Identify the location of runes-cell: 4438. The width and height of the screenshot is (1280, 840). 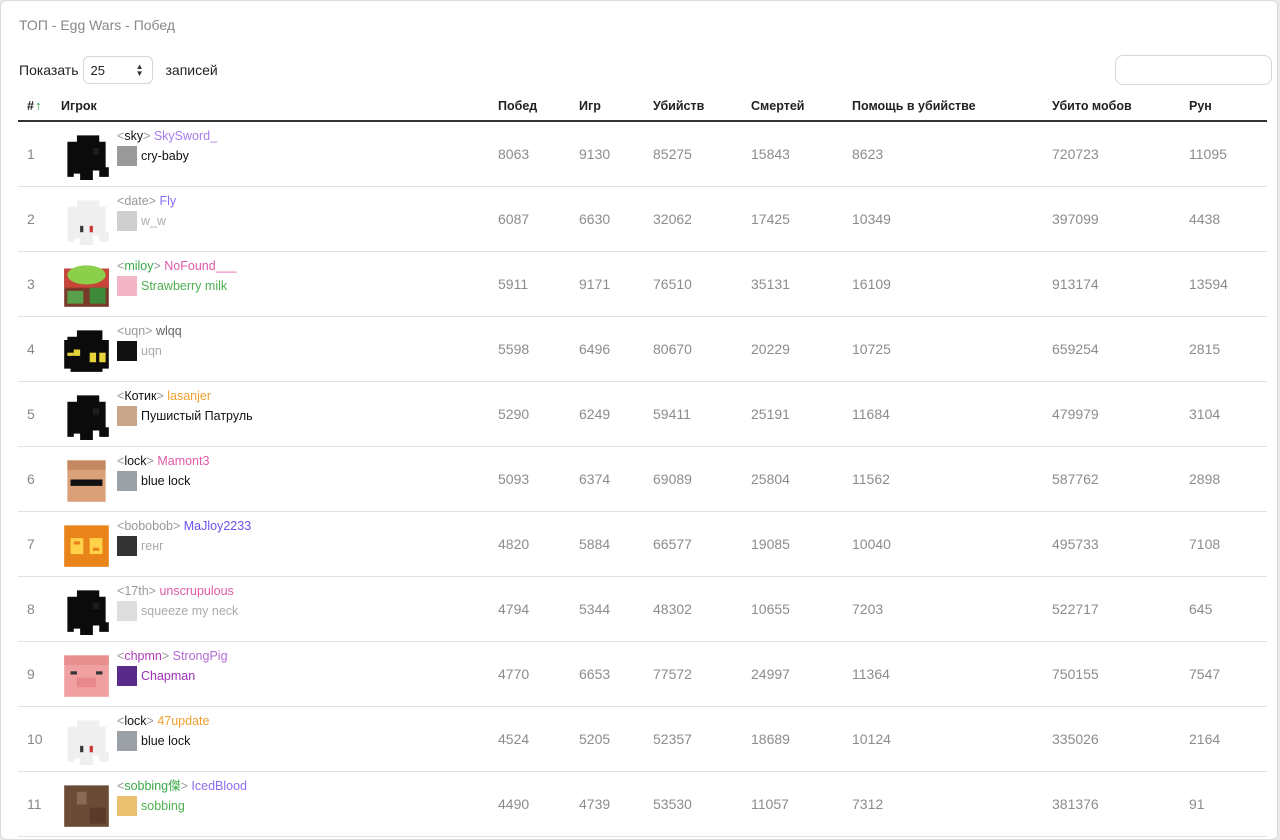
(1228, 219).